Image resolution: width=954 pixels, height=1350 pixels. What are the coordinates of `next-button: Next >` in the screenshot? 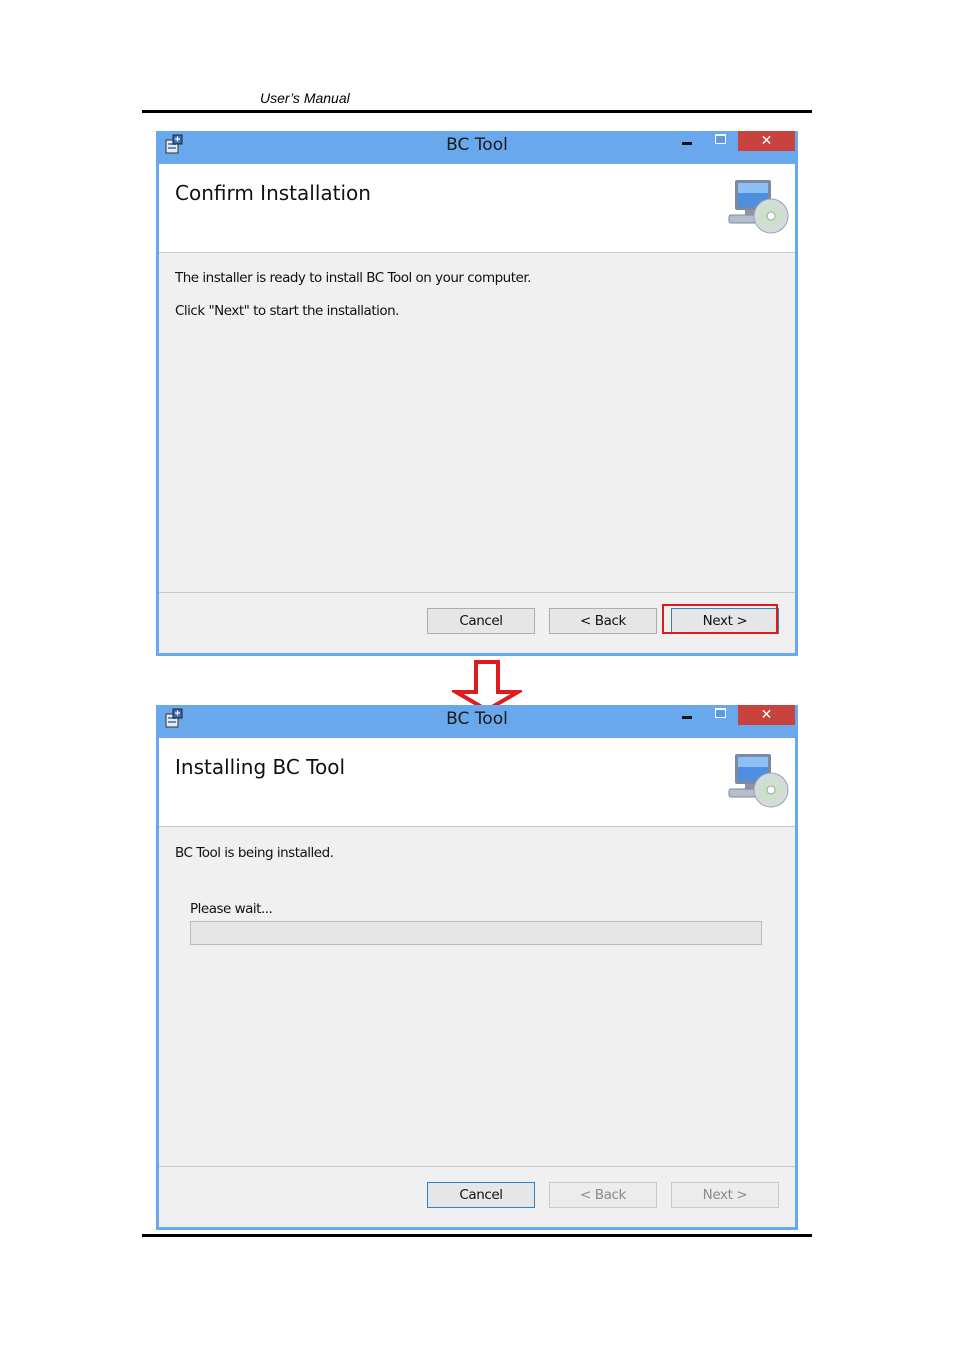 It's located at (725, 1195).